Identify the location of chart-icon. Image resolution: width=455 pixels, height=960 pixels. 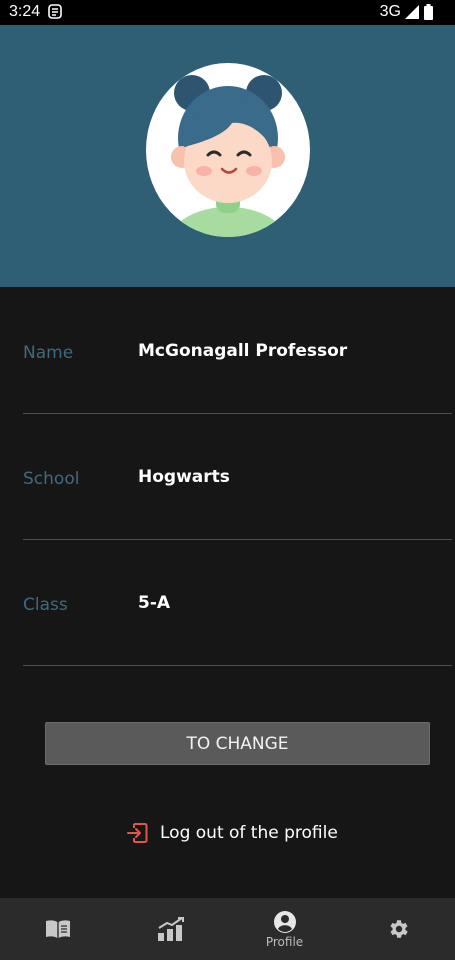
(170, 929).